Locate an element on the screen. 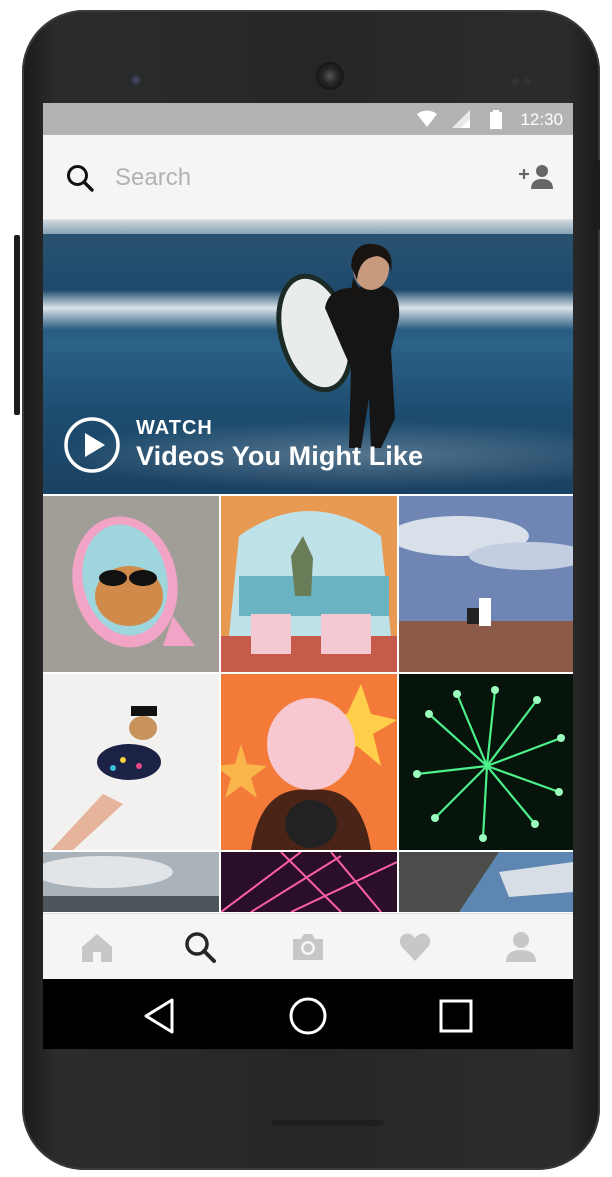 The width and height of the screenshot is (612, 1177). camera-icon is located at coordinates (308, 947).